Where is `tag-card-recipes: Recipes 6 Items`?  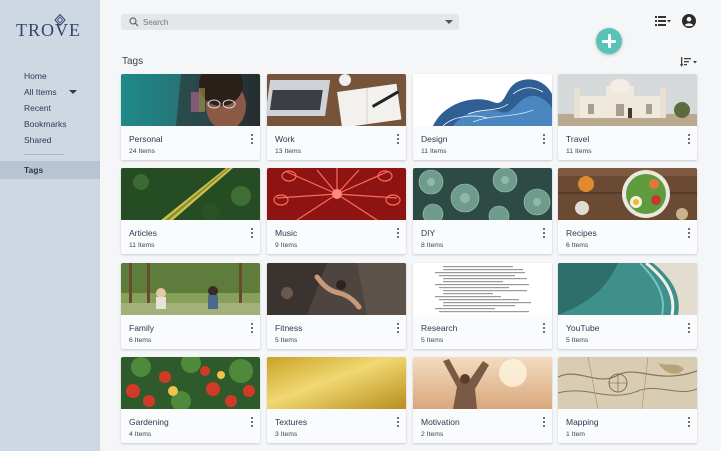 tag-card-recipes: Recipes 6 Items is located at coordinates (627, 211).